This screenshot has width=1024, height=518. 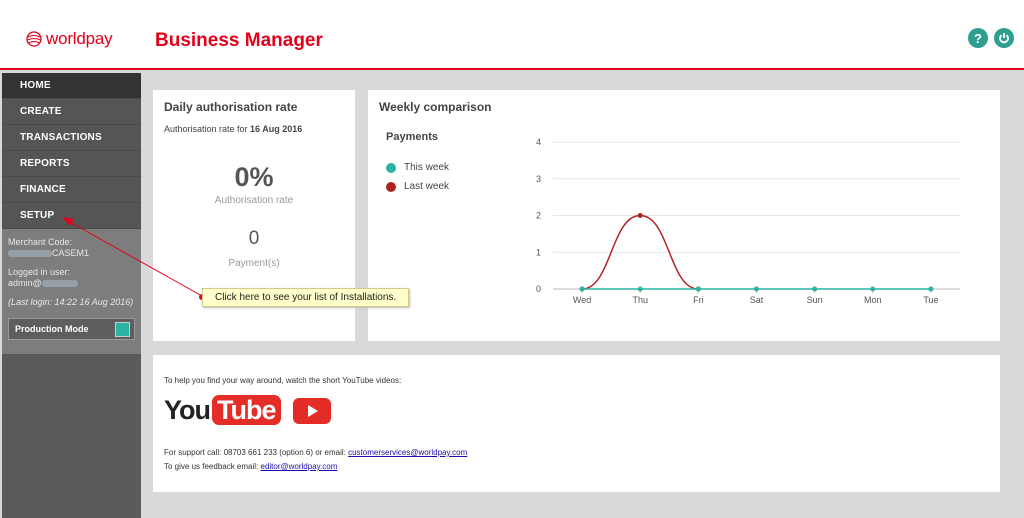 I want to click on x-tick-label: Tue, so click(x=930, y=300).